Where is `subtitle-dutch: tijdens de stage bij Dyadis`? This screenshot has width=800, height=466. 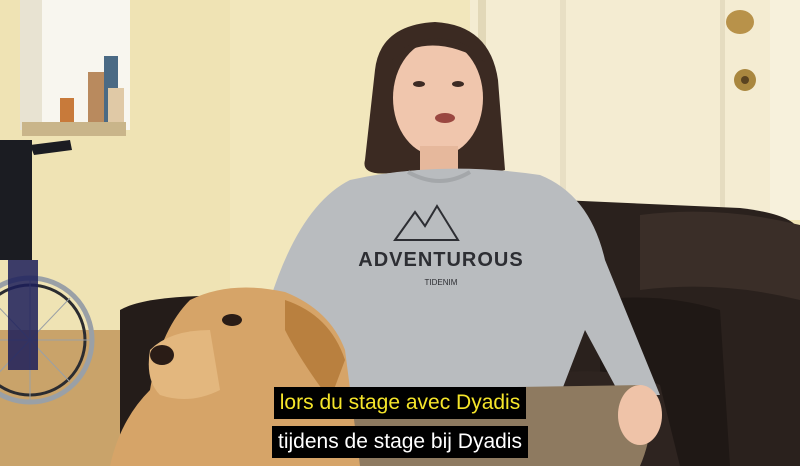 subtitle-dutch: tijdens de stage bij Dyadis is located at coordinates (400, 442).